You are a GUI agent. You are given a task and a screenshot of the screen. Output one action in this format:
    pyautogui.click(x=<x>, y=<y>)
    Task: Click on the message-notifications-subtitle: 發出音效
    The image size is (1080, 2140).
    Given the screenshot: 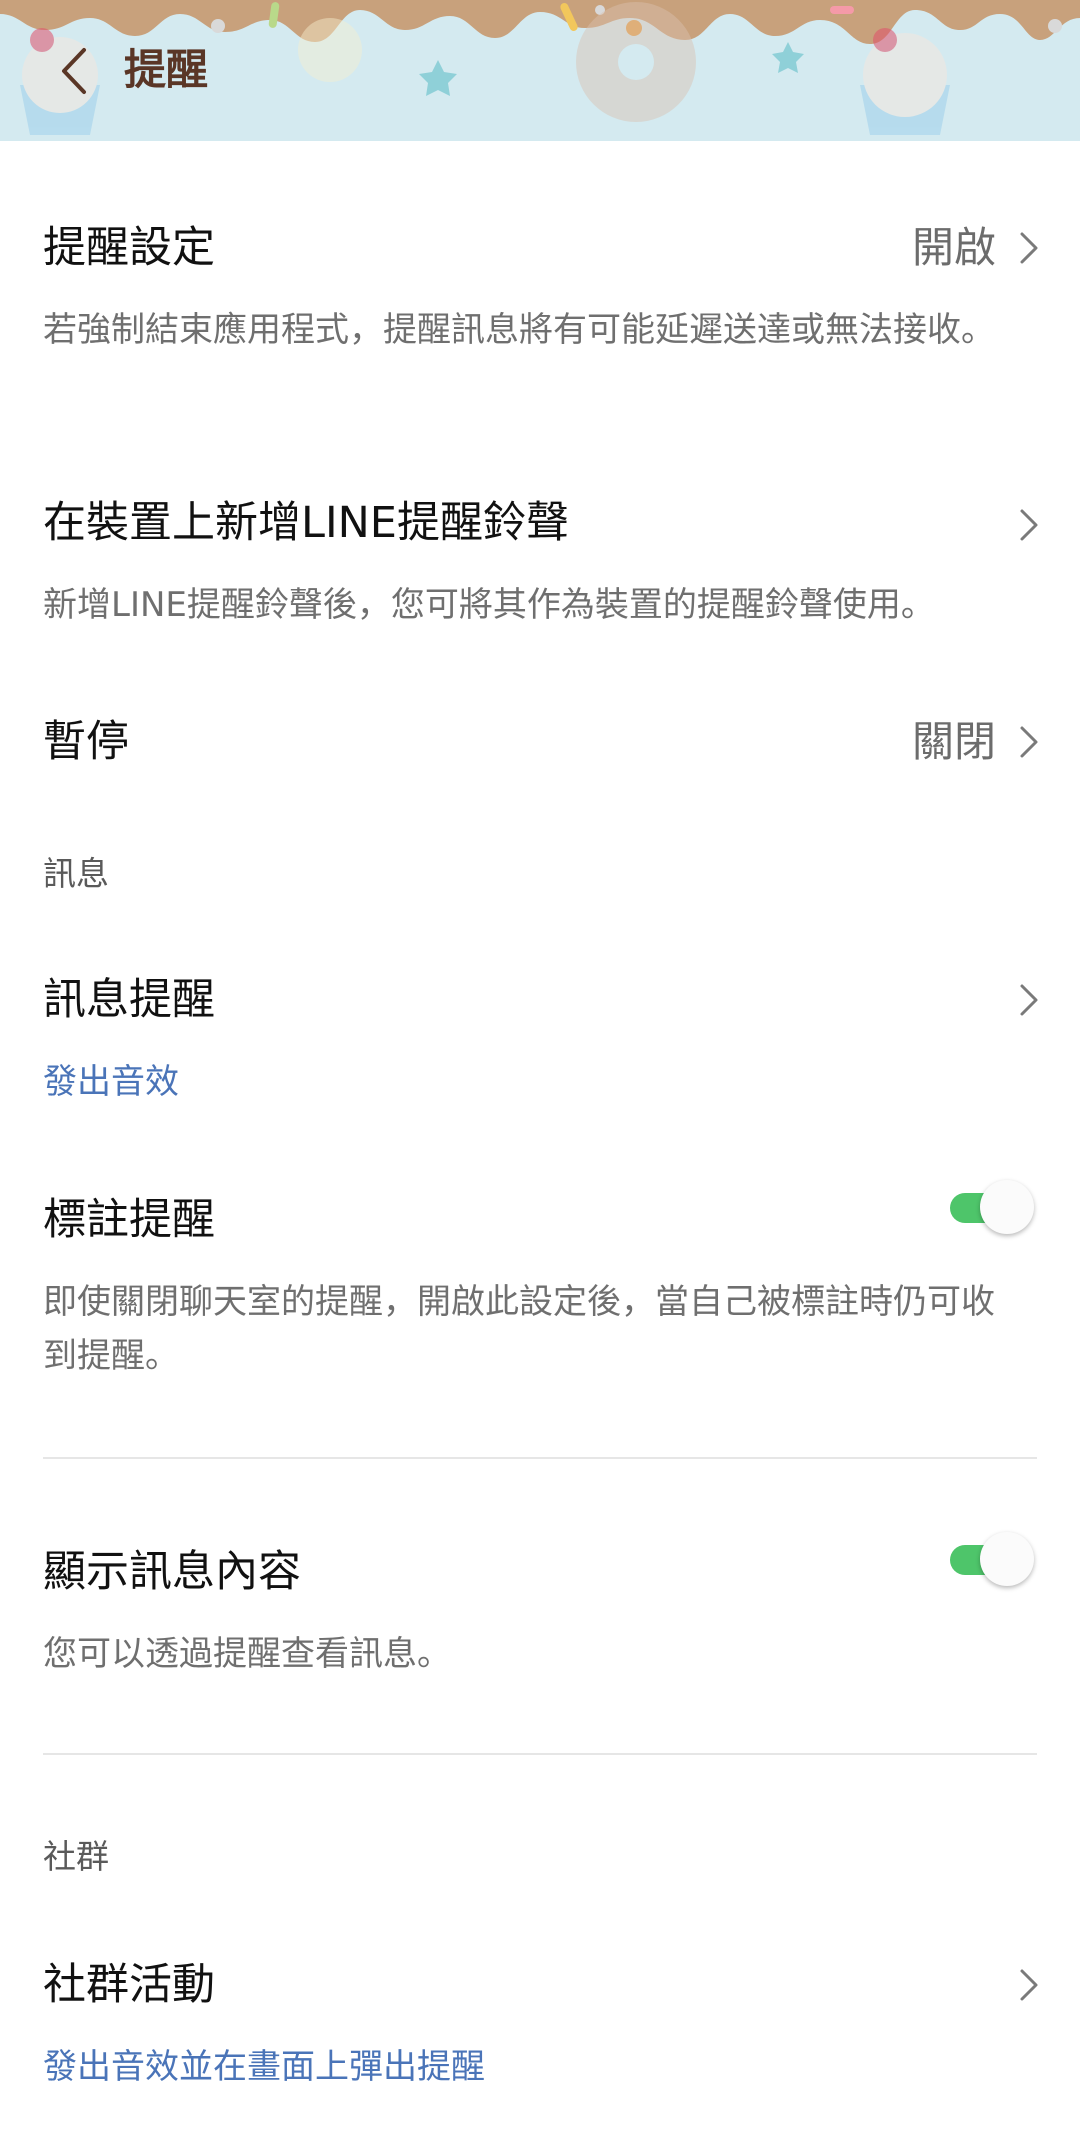 What is the action you would take?
    pyautogui.click(x=111, y=1082)
    